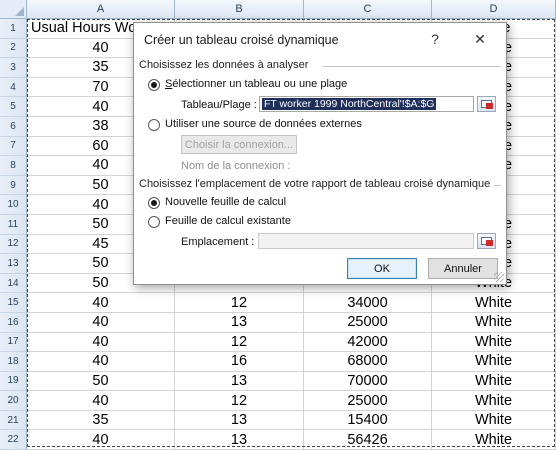 The width and height of the screenshot is (556, 450). Describe the element at coordinates (101, 420) in the screenshot. I see `cell-a: 35` at that location.